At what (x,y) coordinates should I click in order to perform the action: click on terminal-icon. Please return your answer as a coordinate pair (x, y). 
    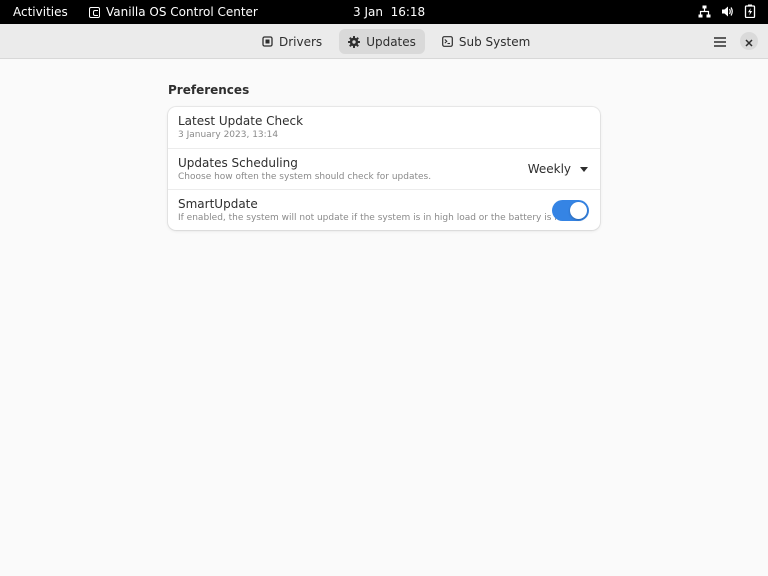
    Looking at the image, I should click on (447, 41).